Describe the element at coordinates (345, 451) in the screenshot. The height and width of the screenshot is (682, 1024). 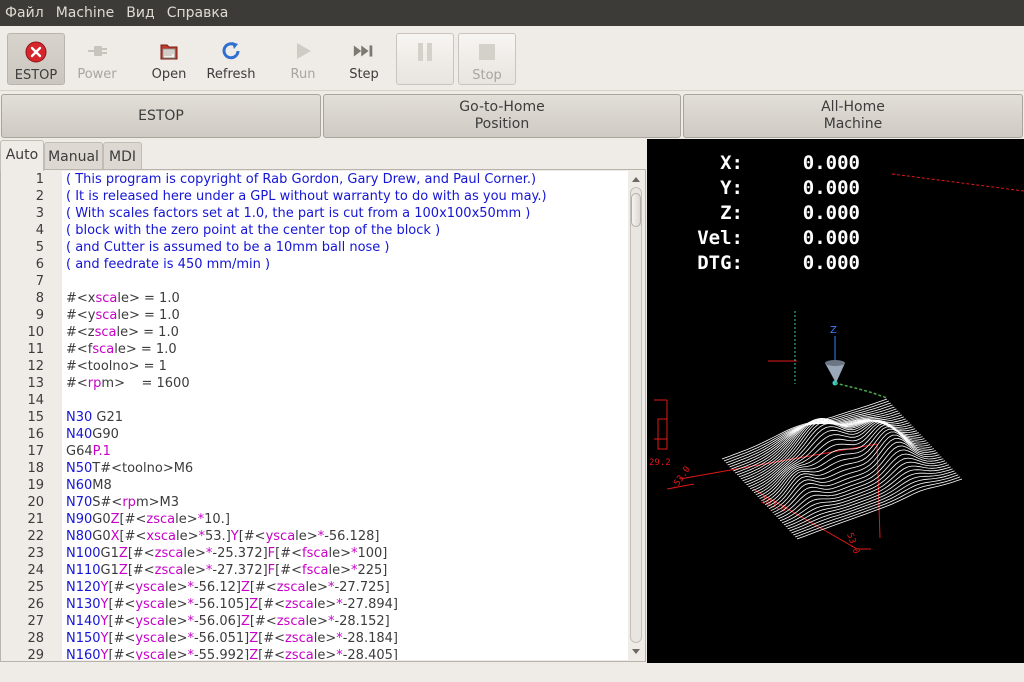
I see `gcode-line: G64P.1` at that location.